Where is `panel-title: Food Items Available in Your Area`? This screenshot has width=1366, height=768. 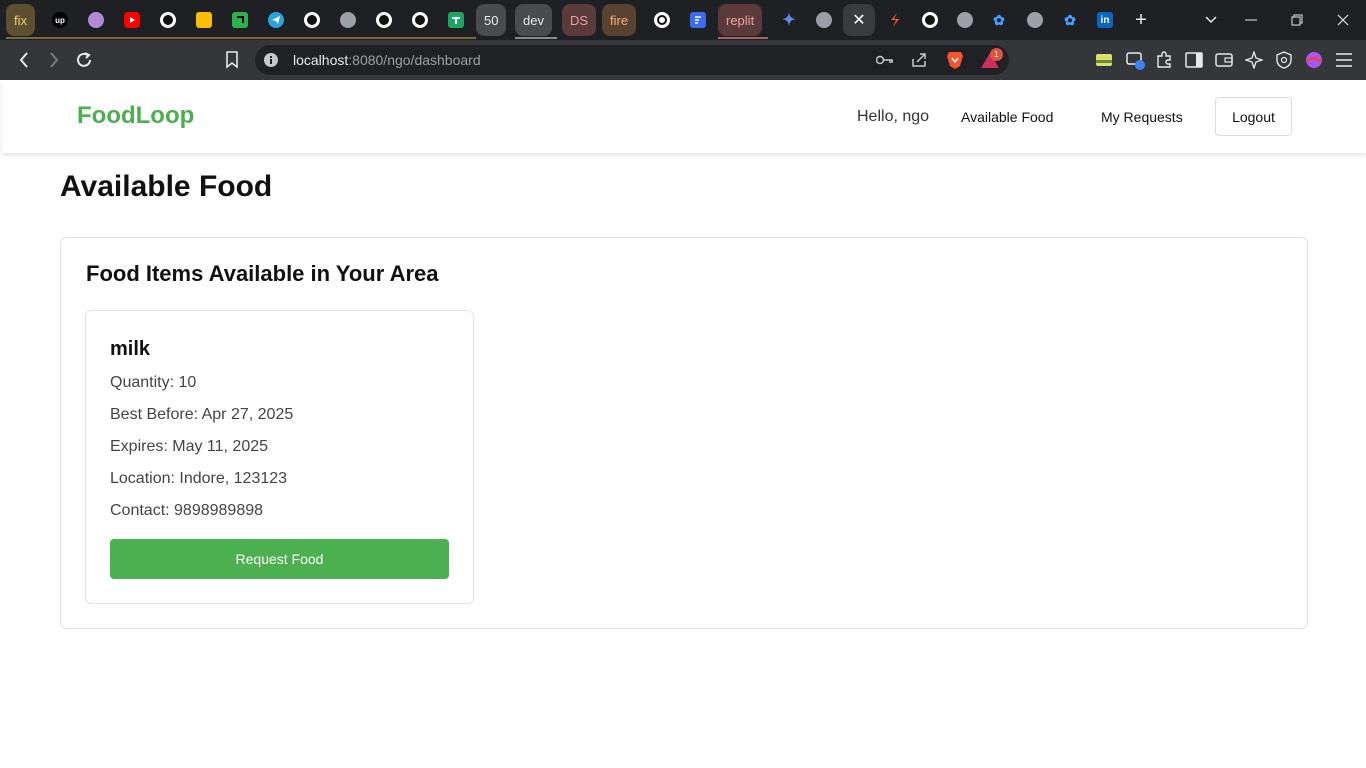 panel-title: Food Items Available in Your Area is located at coordinates (262, 273).